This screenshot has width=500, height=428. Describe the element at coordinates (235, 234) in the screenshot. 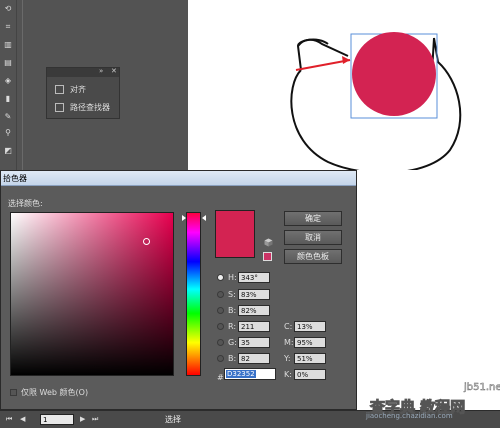

I see `new-color-swatch` at that location.